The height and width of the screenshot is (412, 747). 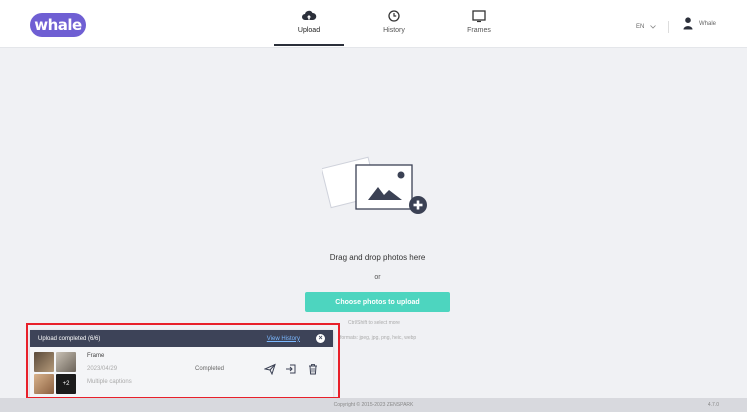 What do you see at coordinates (688, 23) in the screenshot?
I see `user-icon` at bounding box center [688, 23].